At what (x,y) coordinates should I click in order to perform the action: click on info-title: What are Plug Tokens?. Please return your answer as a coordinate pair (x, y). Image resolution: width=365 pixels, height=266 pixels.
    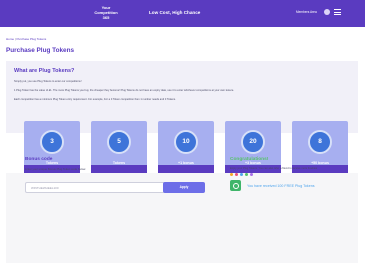
    Looking at the image, I should click on (44, 71).